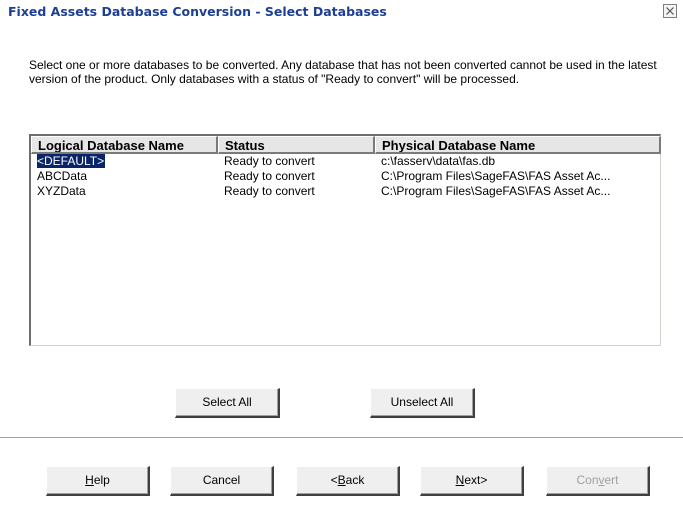  Describe the element at coordinates (422, 403) in the screenshot. I see `unselect-all-button: Unselect All` at that location.